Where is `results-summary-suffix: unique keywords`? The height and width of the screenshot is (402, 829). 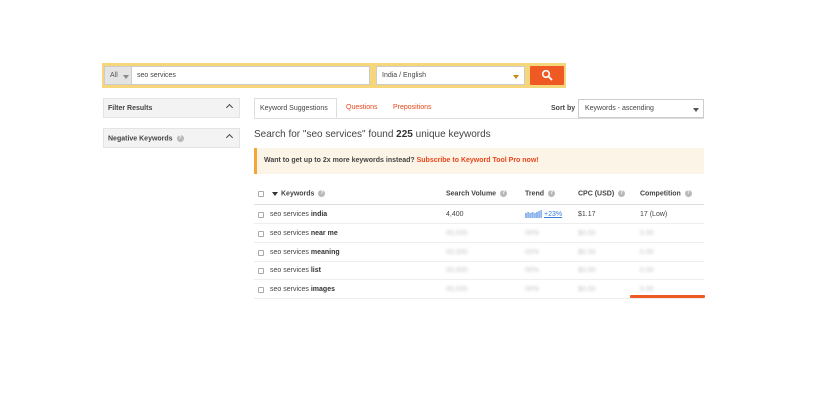 results-summary-suffix: unique keywords is located at coordinates (453, 134).